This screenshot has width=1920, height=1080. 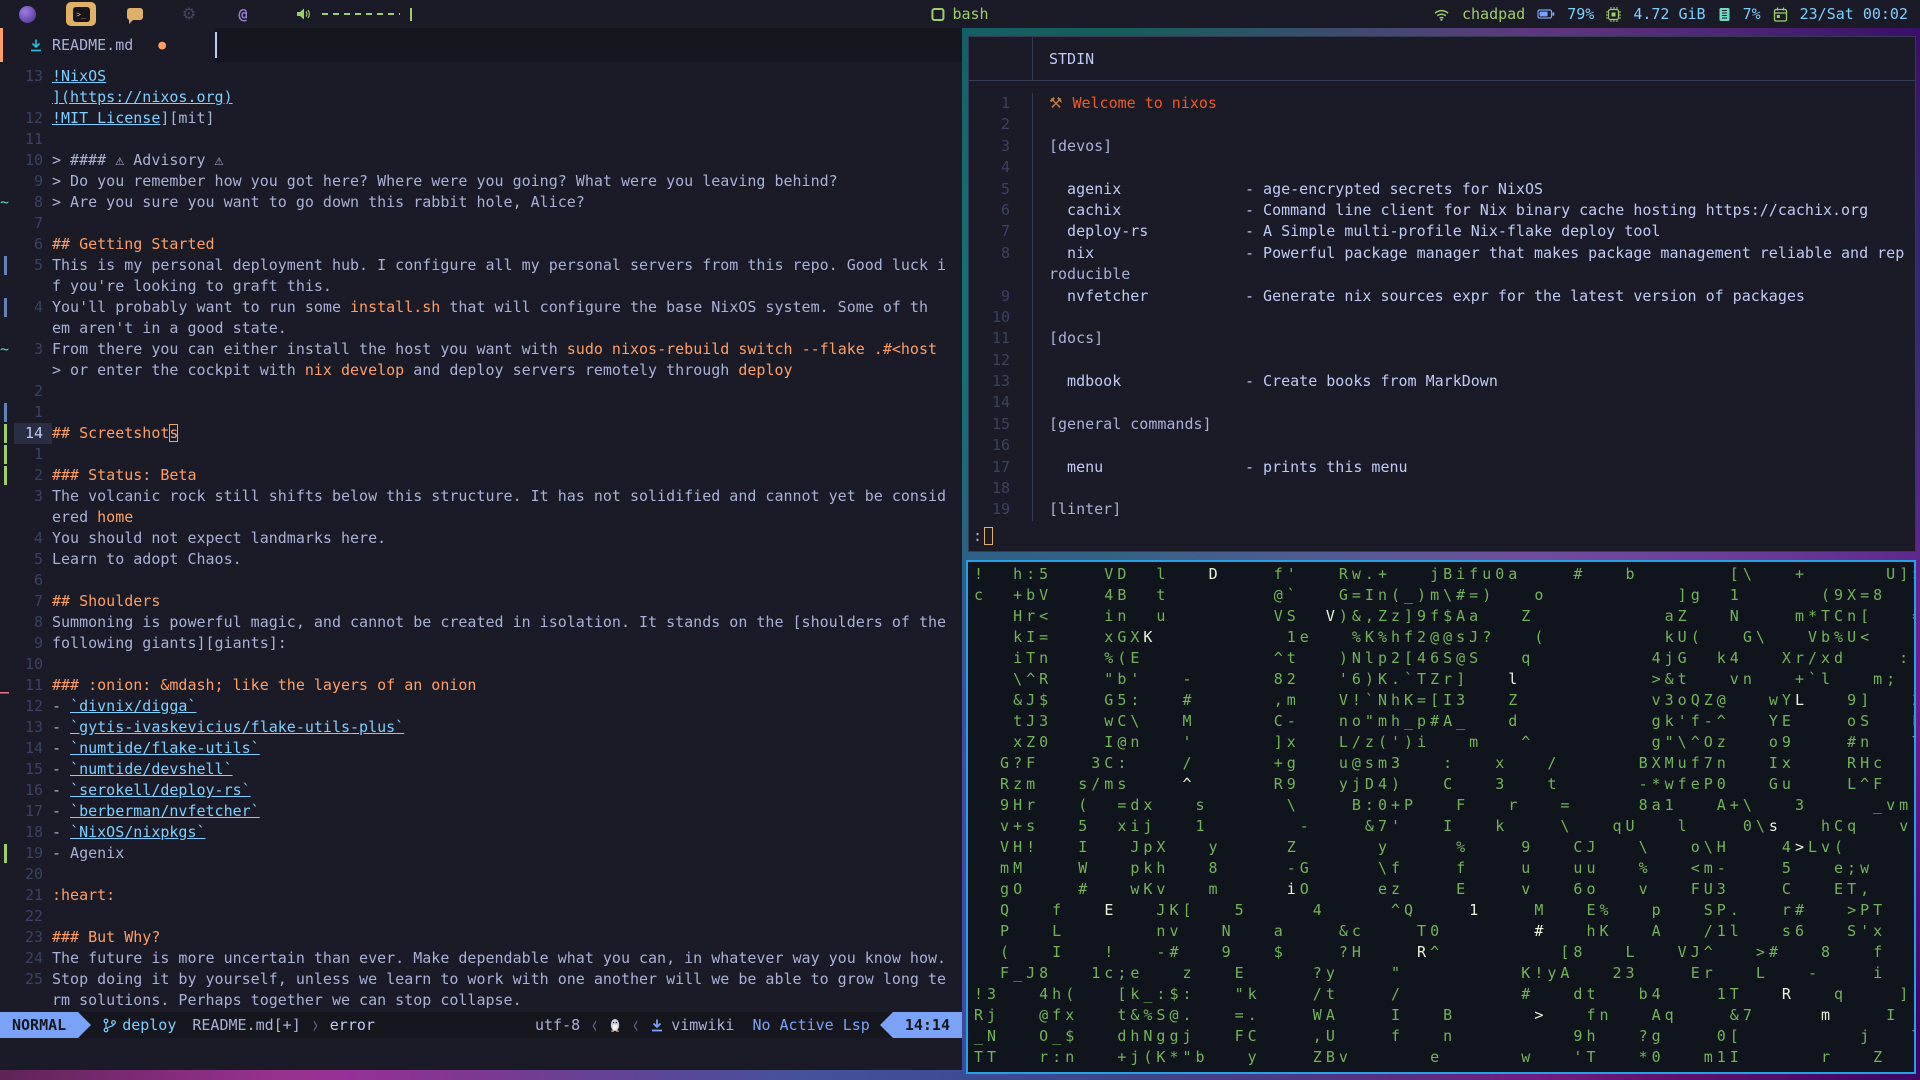 I want to click on line-number: 1, so click(x=38, y=412).